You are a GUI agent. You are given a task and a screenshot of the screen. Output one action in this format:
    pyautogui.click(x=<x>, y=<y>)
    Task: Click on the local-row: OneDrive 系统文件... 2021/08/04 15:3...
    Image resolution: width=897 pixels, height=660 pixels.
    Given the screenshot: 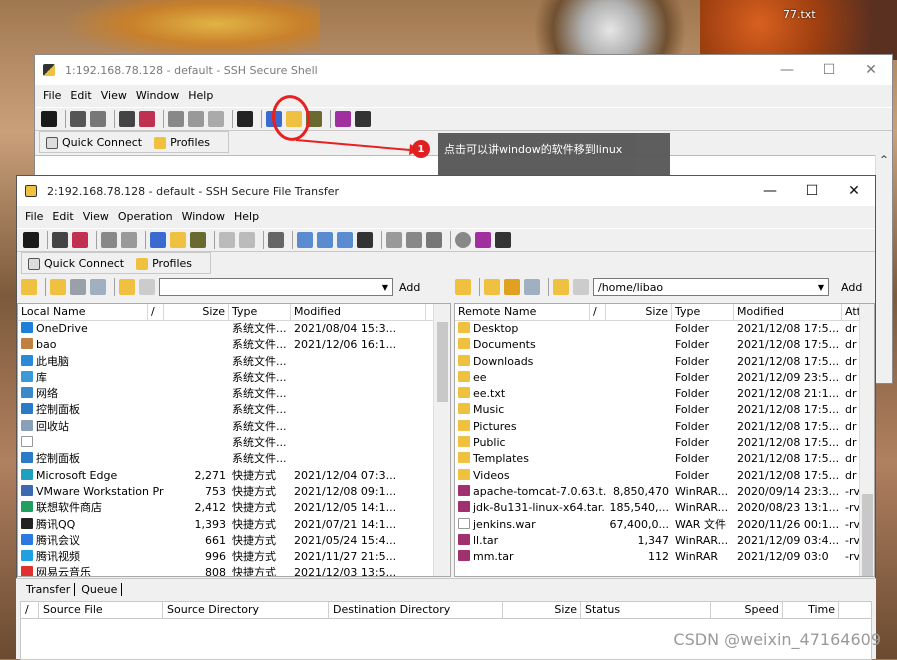 What is the action you would take?
    pyautogui.click(x=234, y=329)
    